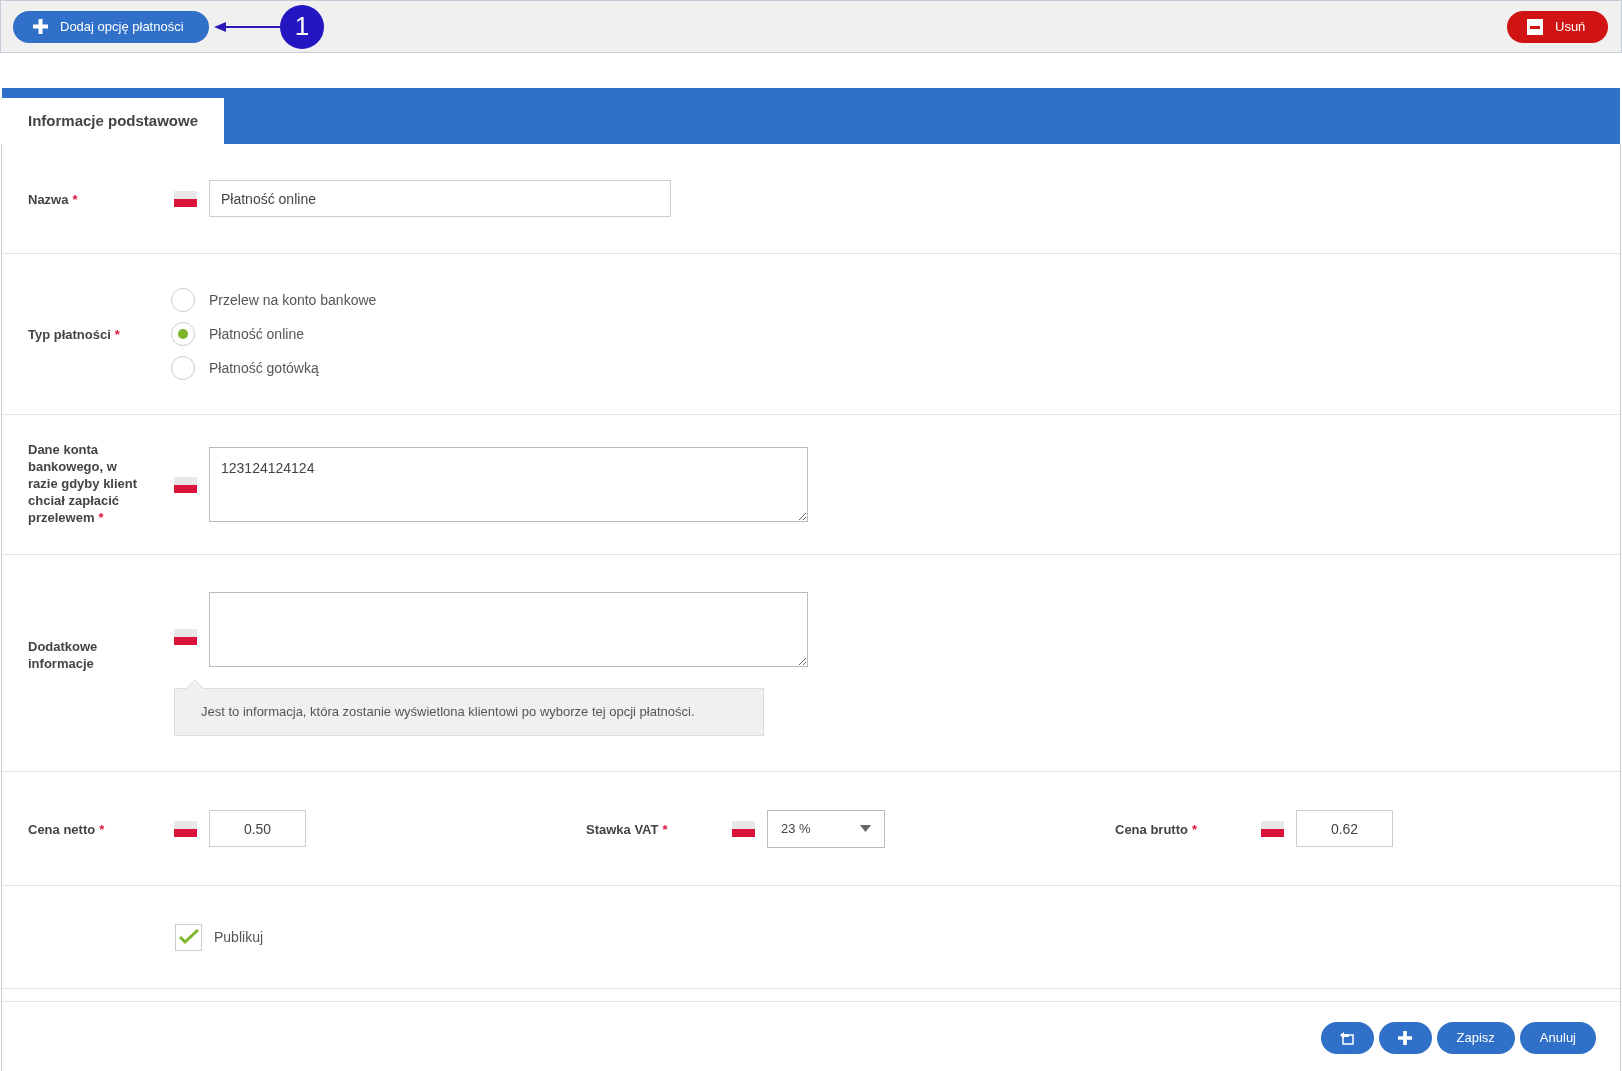 The width and height of the screenshot is (1622, 1071). I want to click on add-payment-option-button: Dodaj opcję płatności, so click(111, 26).